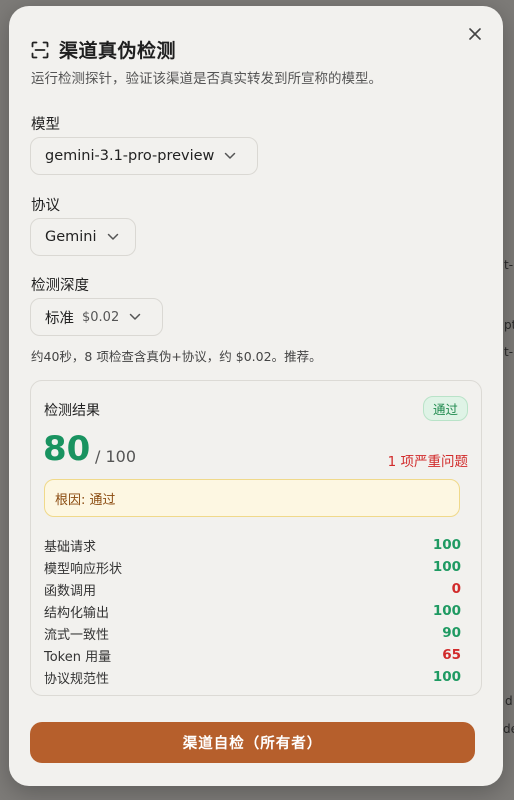  What do you see at coordinates (45, 206) in the screenshot?
I see `protocol-label: 协议` at bounding box center [45, 206].